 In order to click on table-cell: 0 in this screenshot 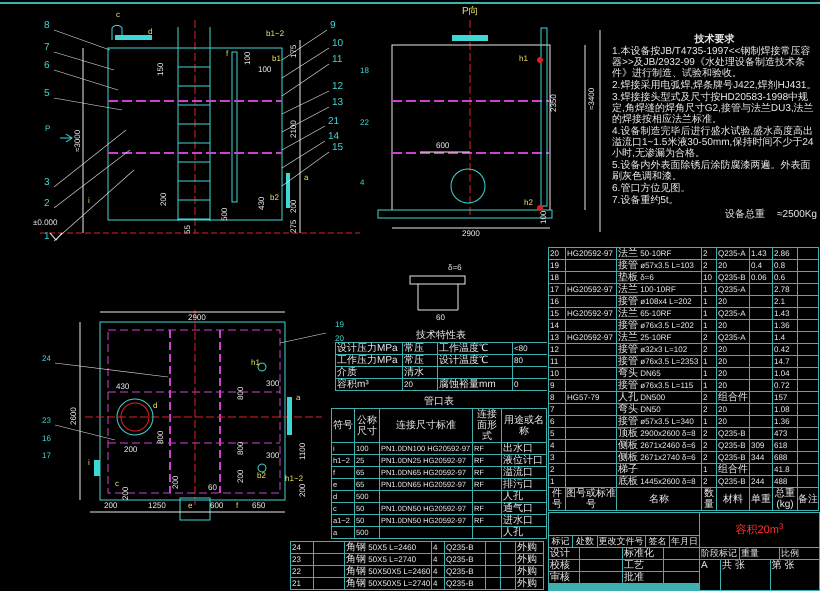, I will do `click(531, 384)`.